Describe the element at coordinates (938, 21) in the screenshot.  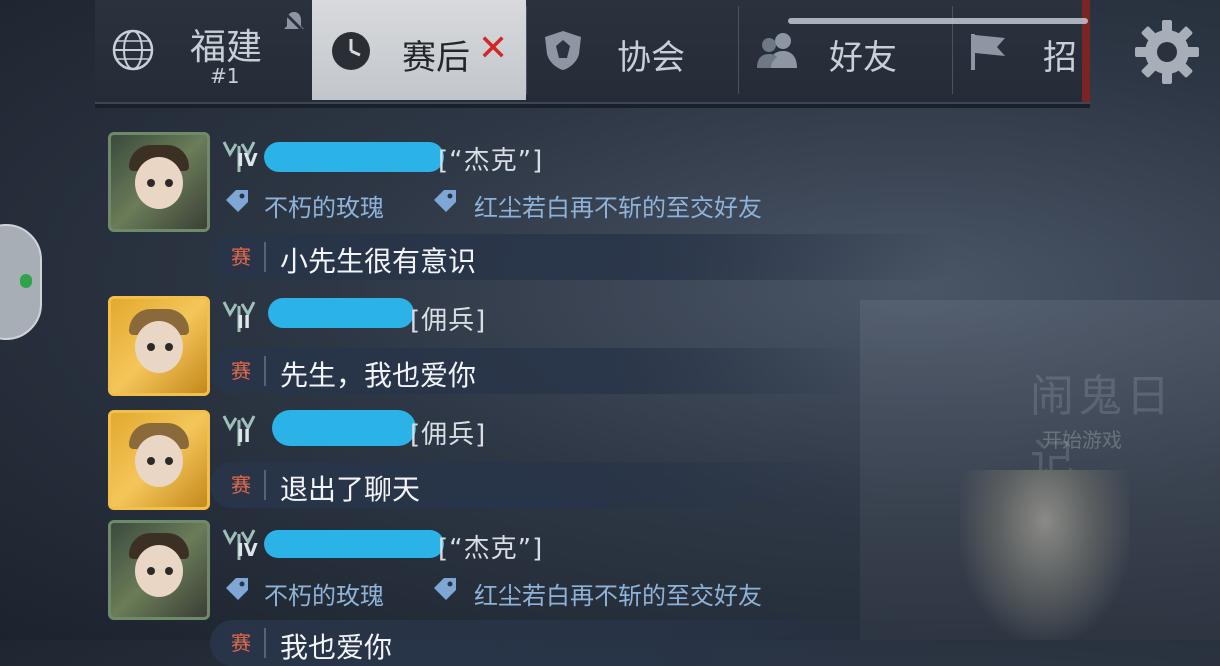
I see `tab-scroll-indicator` at that location.